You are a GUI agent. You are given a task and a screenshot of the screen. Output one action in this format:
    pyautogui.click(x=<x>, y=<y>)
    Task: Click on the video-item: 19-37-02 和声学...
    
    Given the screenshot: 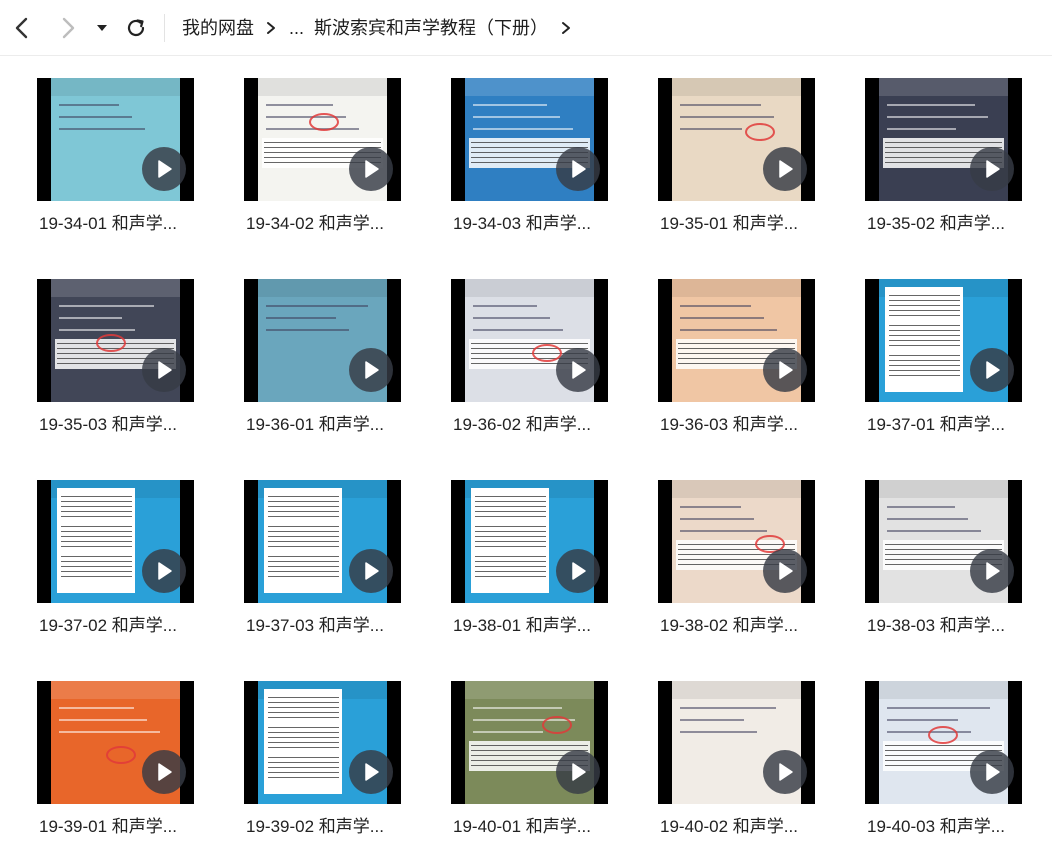 What is the action you would take?
    pyautogui.click(x=115, y=567)
    